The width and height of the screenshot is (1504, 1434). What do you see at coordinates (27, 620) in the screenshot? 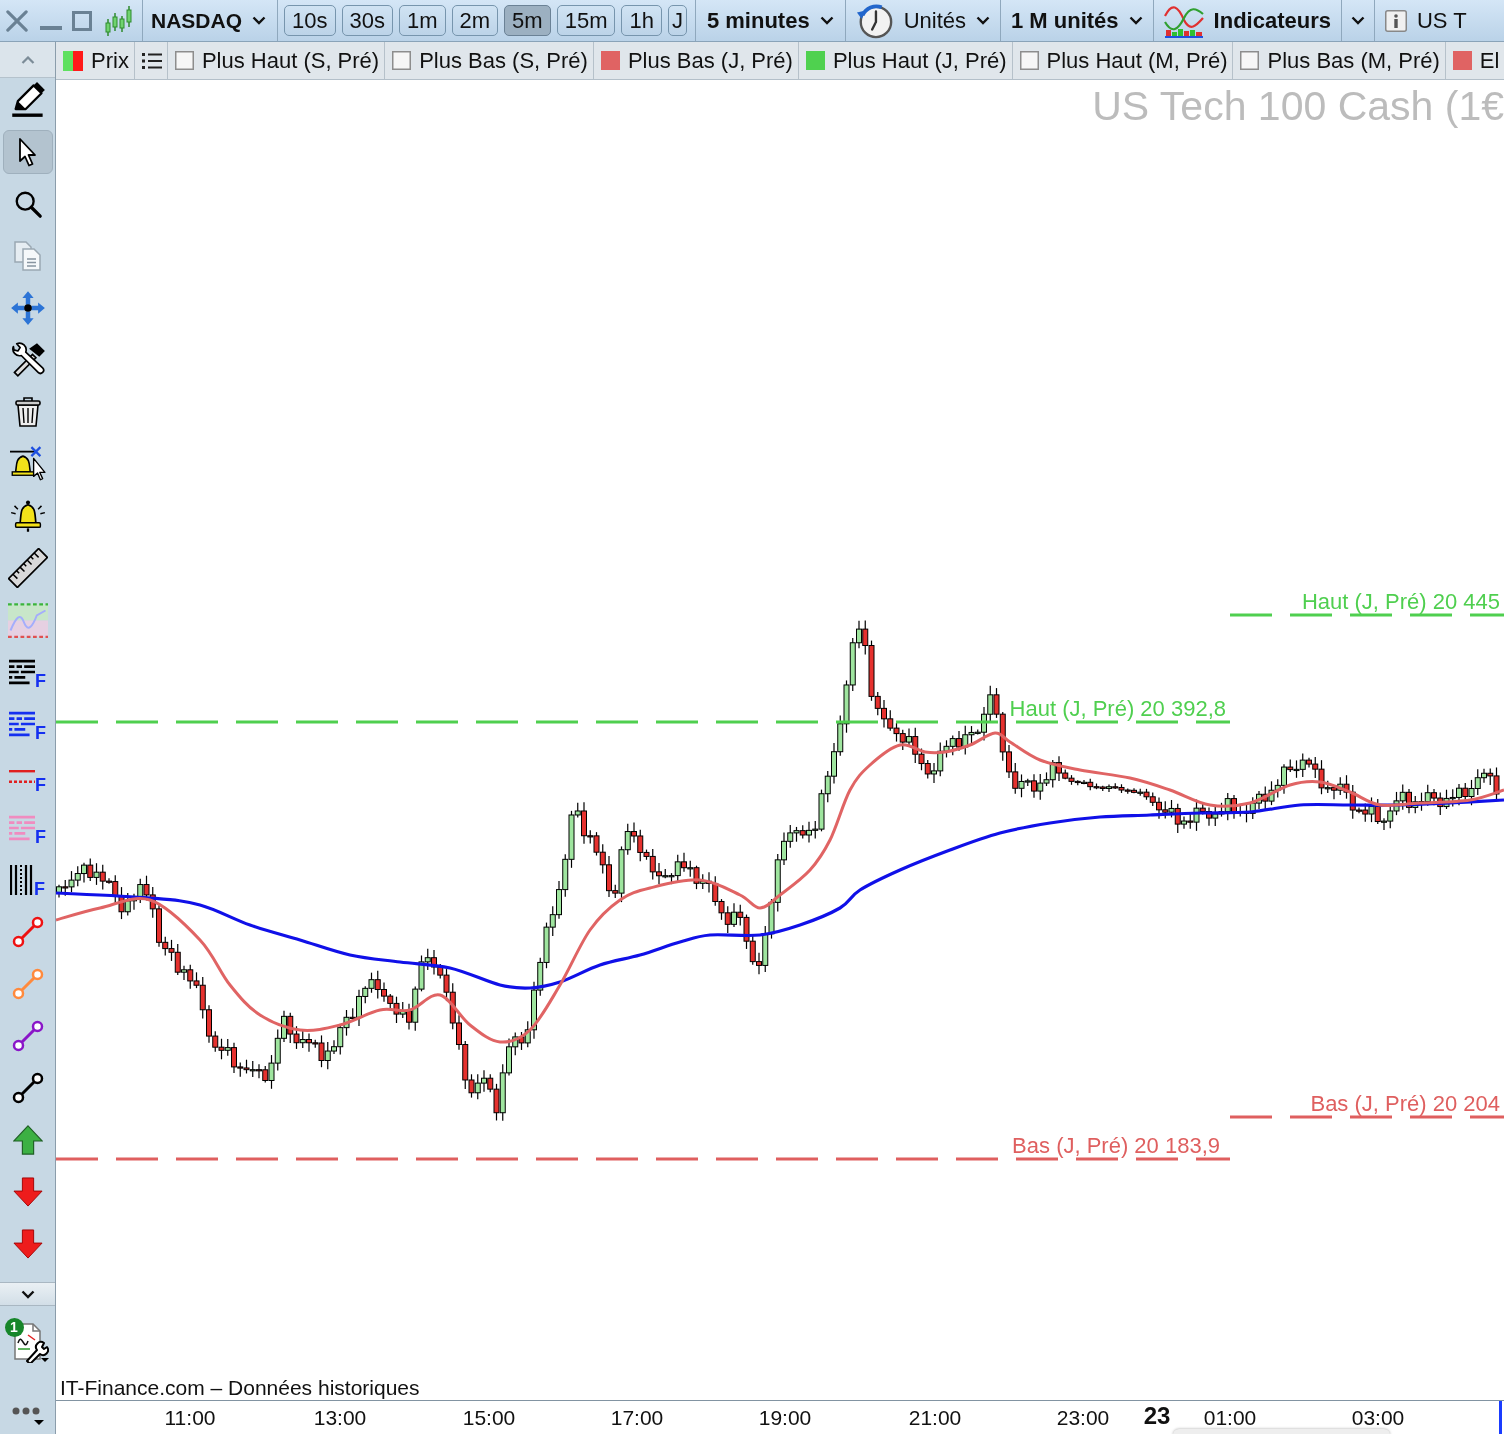
I see `band-icon` at bounding box center [27, 620].